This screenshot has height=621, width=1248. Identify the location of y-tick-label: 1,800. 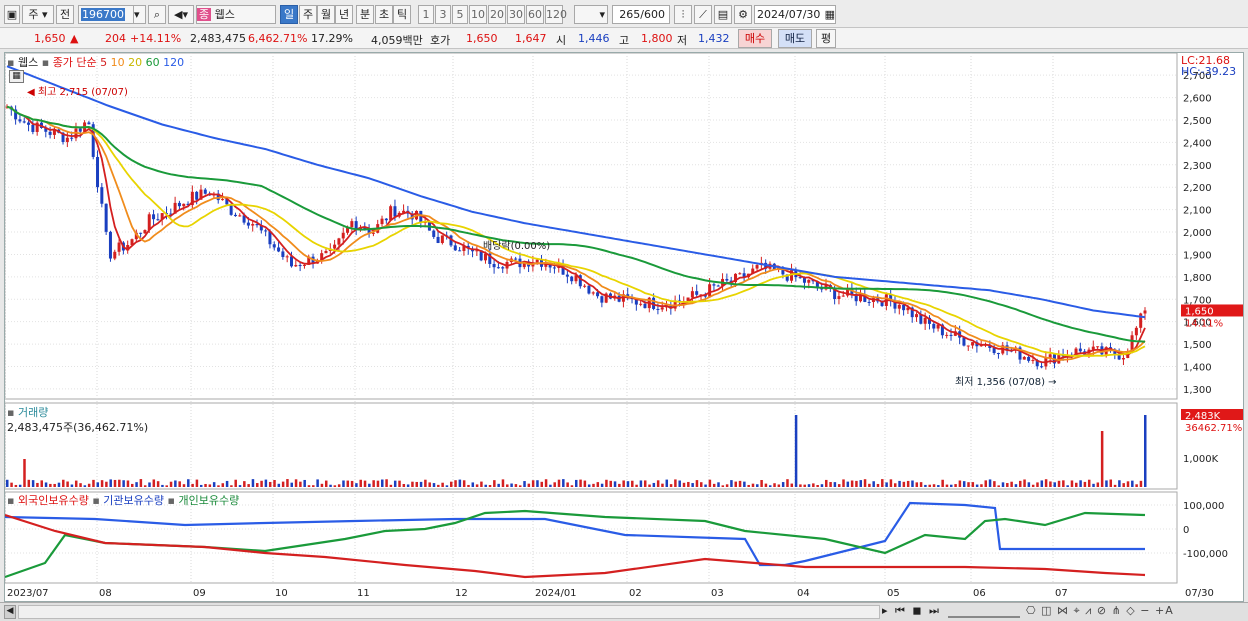
(1197, 278).